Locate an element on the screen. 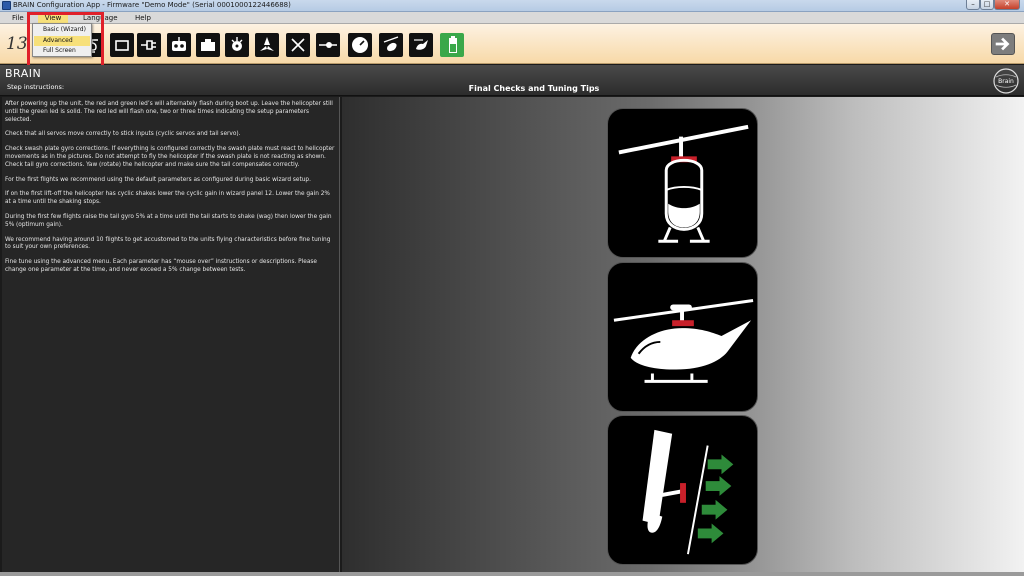  heli-tilt-icon is located at coordinates (391, 44).